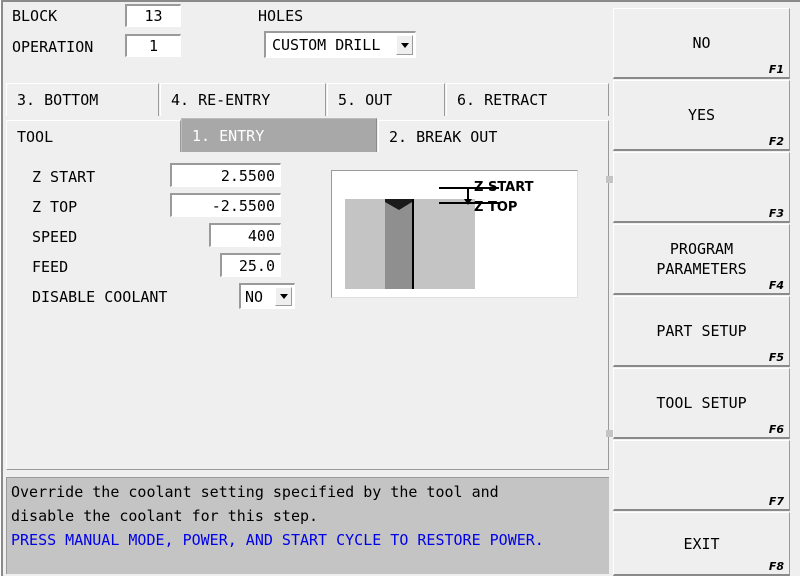  Describe the element at coordinates (468, 202) in the screenshot. I see `depth-arrow-head-icon` at that location.